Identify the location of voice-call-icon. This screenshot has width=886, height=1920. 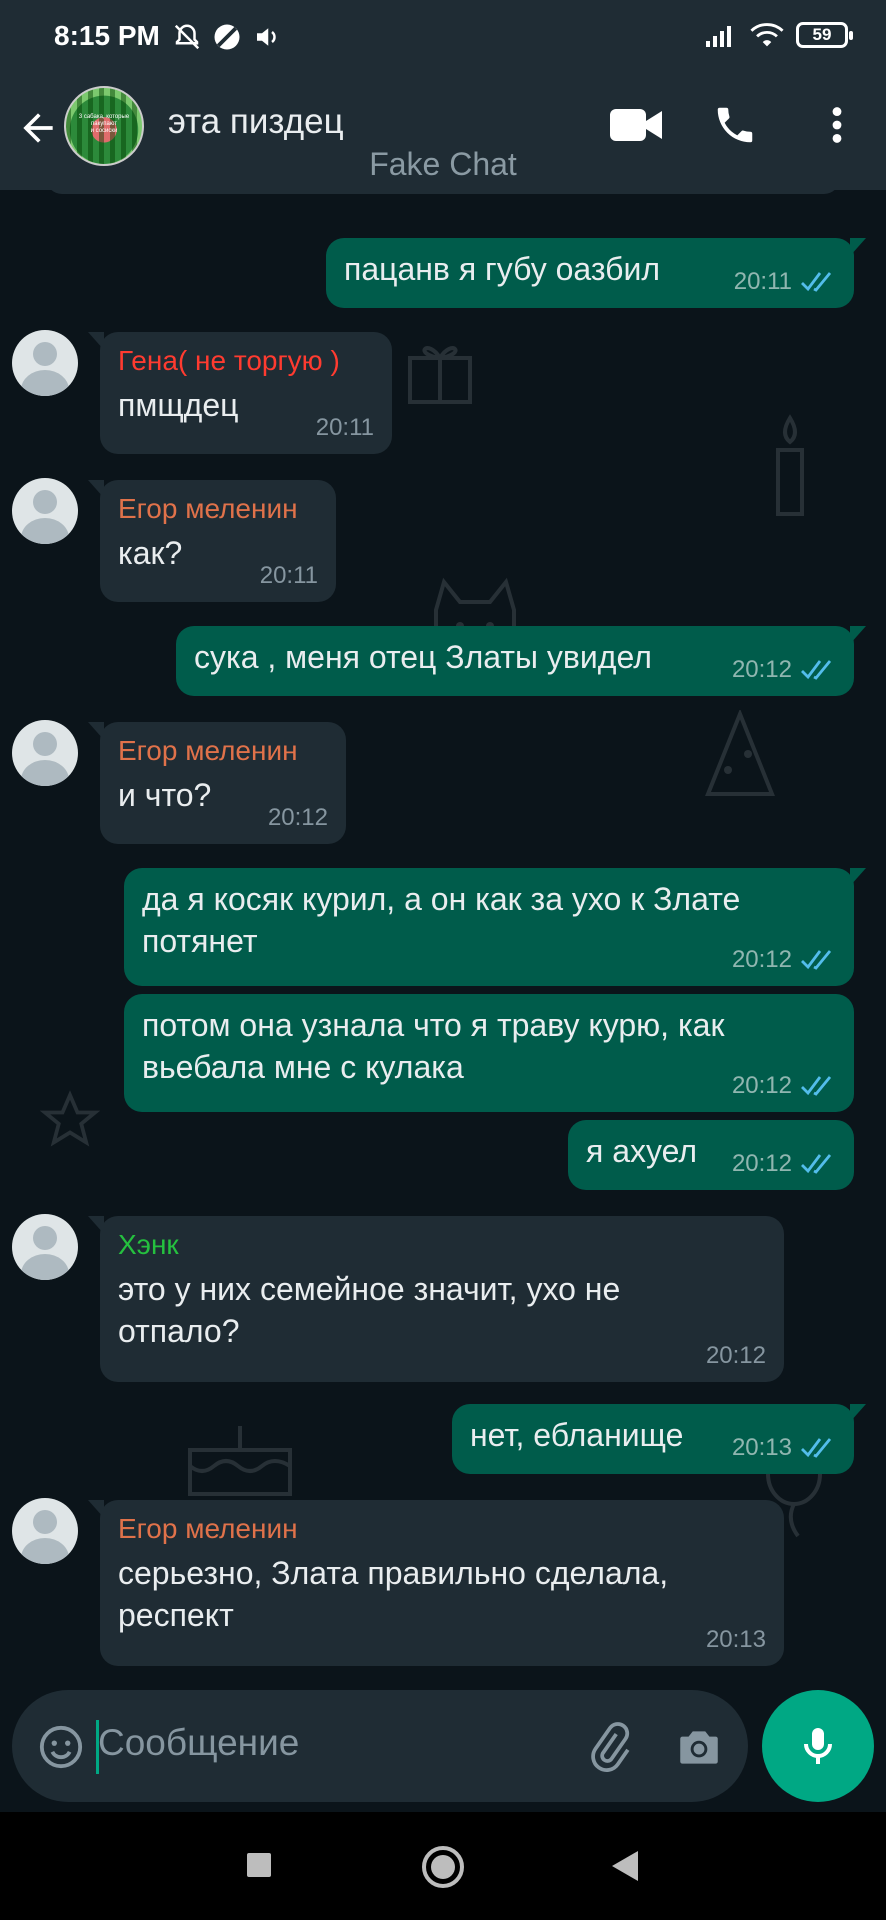
(735, 125).